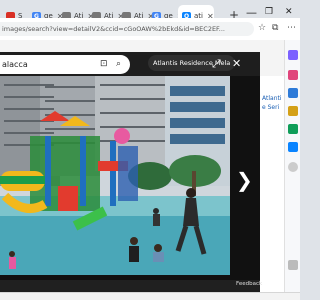 The height and width of the screenshot is (300, 320). Describe the element at coordinates (293, 75) in the screenshot. I see `shopping-icon` at that location.